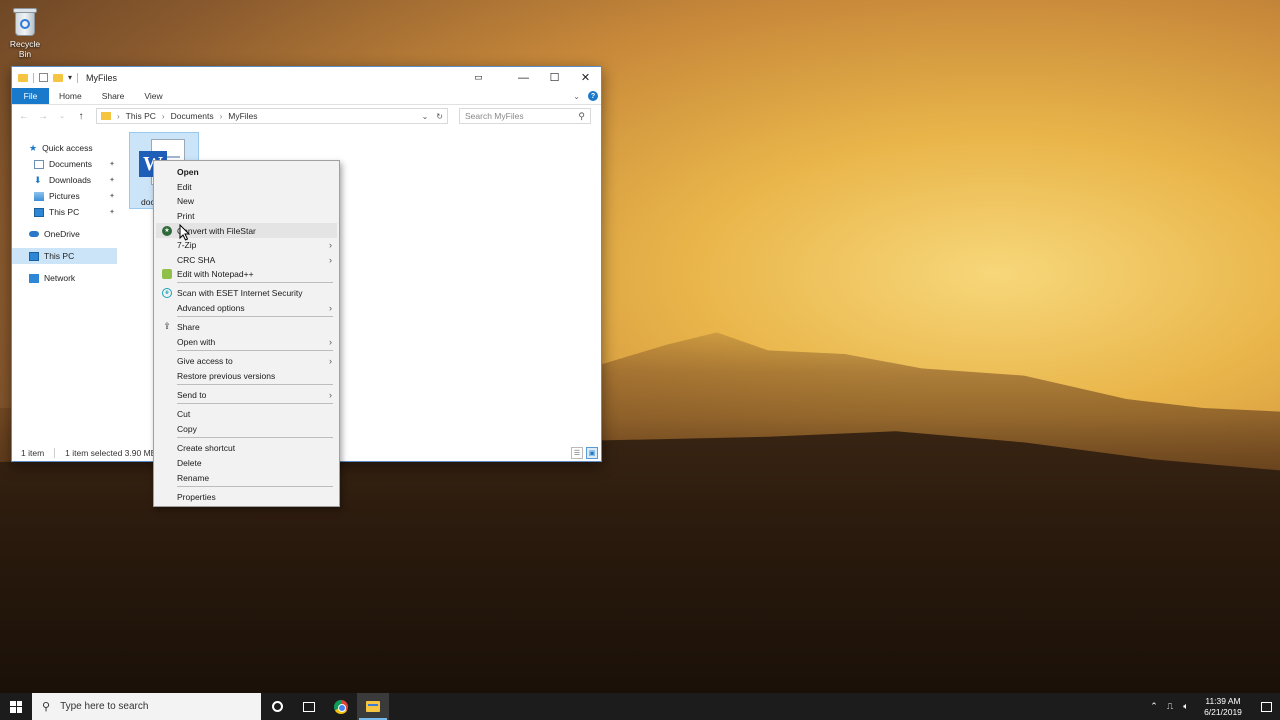 This screenshot has height=720, width=1280. I want to click on status-selection: 1 item selected 3.90 MB, so click(111, 453).